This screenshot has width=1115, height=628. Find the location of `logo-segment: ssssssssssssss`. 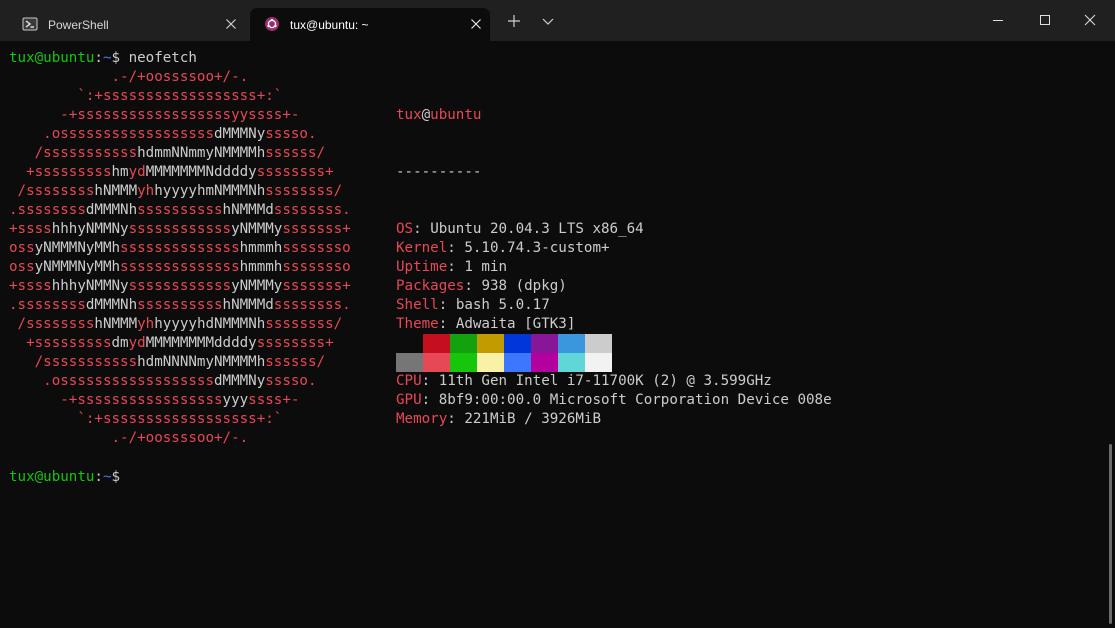

logo-segment: ssssssssssssss is located at coordinates (180, 248).